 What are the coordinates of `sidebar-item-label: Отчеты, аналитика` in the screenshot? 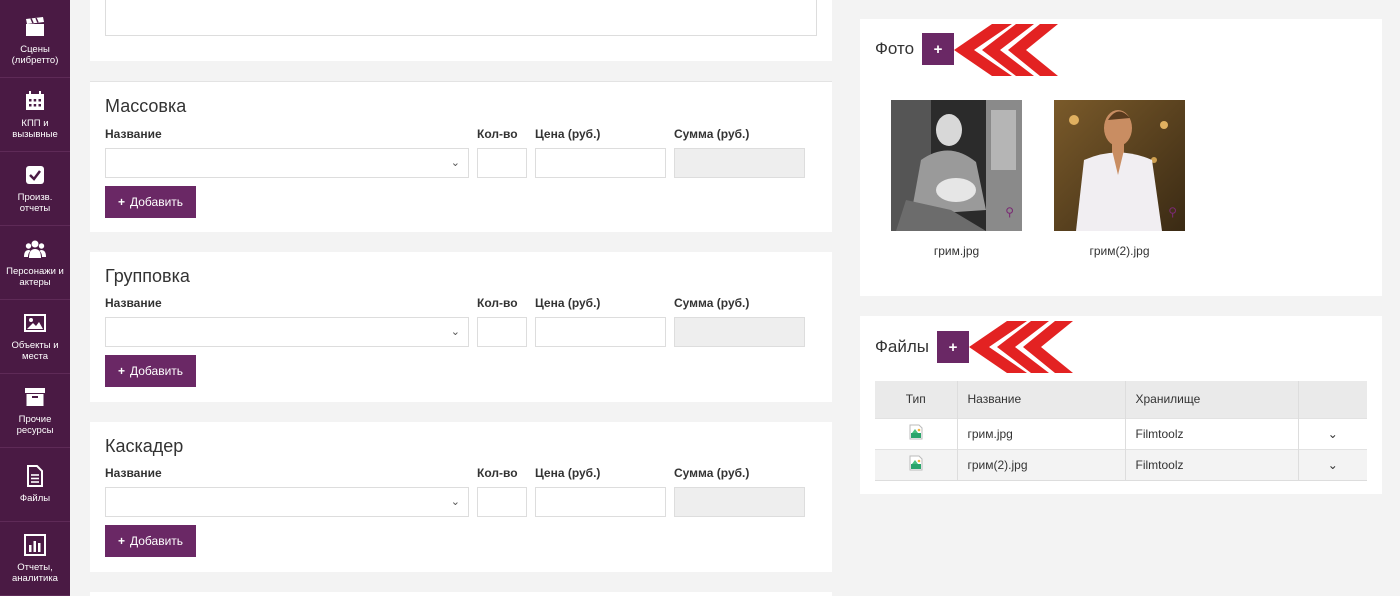 It's located at (35, 572).